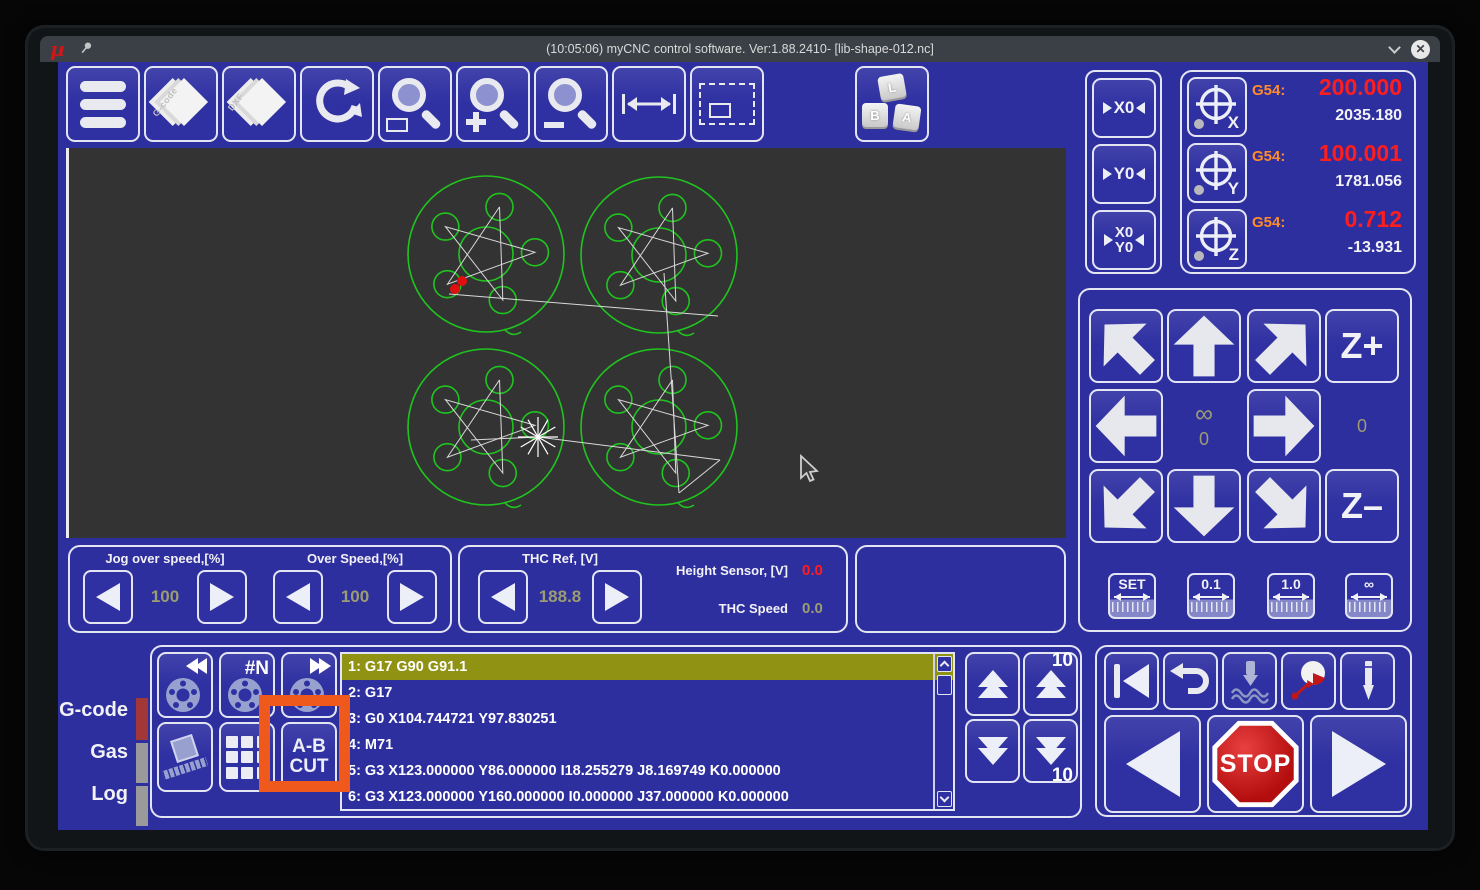 Image resolution: width=1480 pixels, height=890 pixels. I want to click on line-up-10-button: 10, so click(1050, 683).